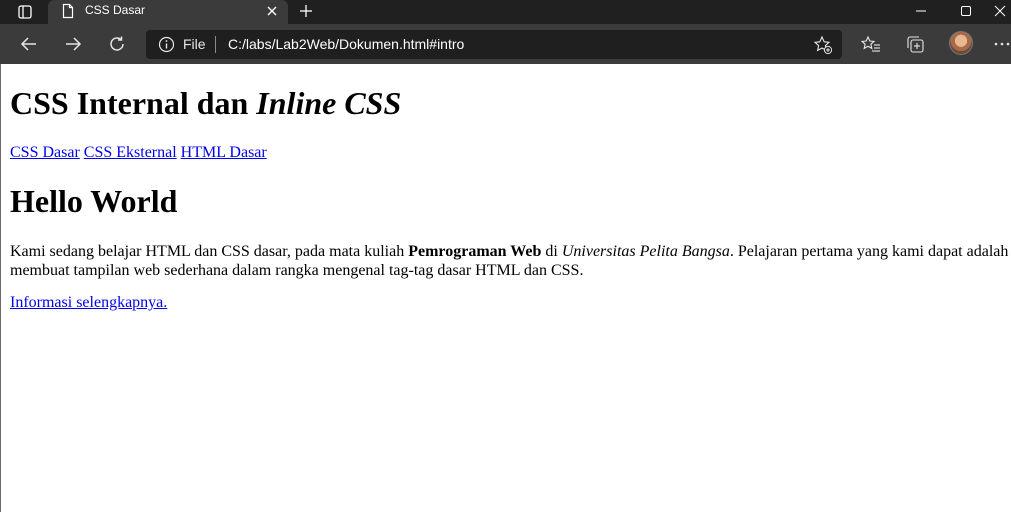 This screenshot has height=512, width=1011. Describe the element at coordinates (45, 152) in the screenshot. I see `nav-link-css-dasar: CSS Dasar` at that location.